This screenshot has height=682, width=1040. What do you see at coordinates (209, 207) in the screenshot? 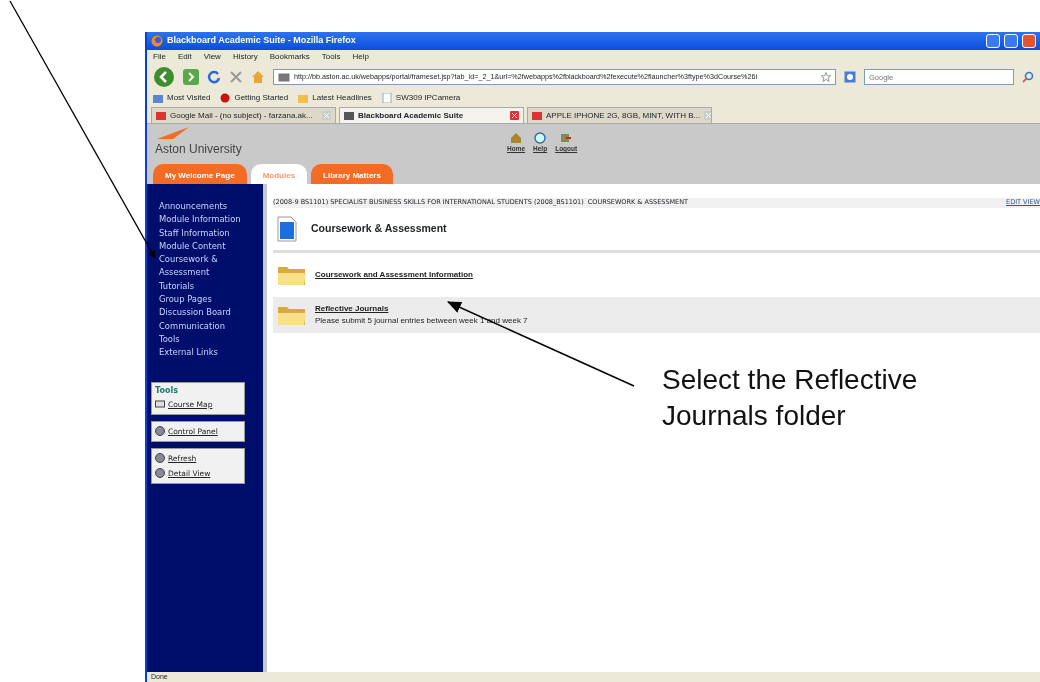
I see `sidebar-item: Announcements` at bounding box center [209, 207].